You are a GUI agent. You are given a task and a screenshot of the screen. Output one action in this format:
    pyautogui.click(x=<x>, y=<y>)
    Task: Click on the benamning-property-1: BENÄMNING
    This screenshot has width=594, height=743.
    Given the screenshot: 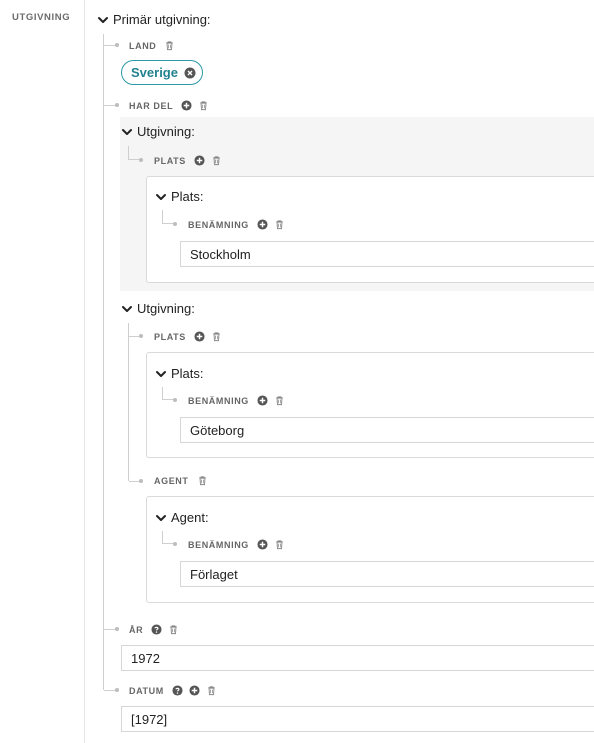 What is the action you would take?
    pyautogui.click(x=239, y=224)
    